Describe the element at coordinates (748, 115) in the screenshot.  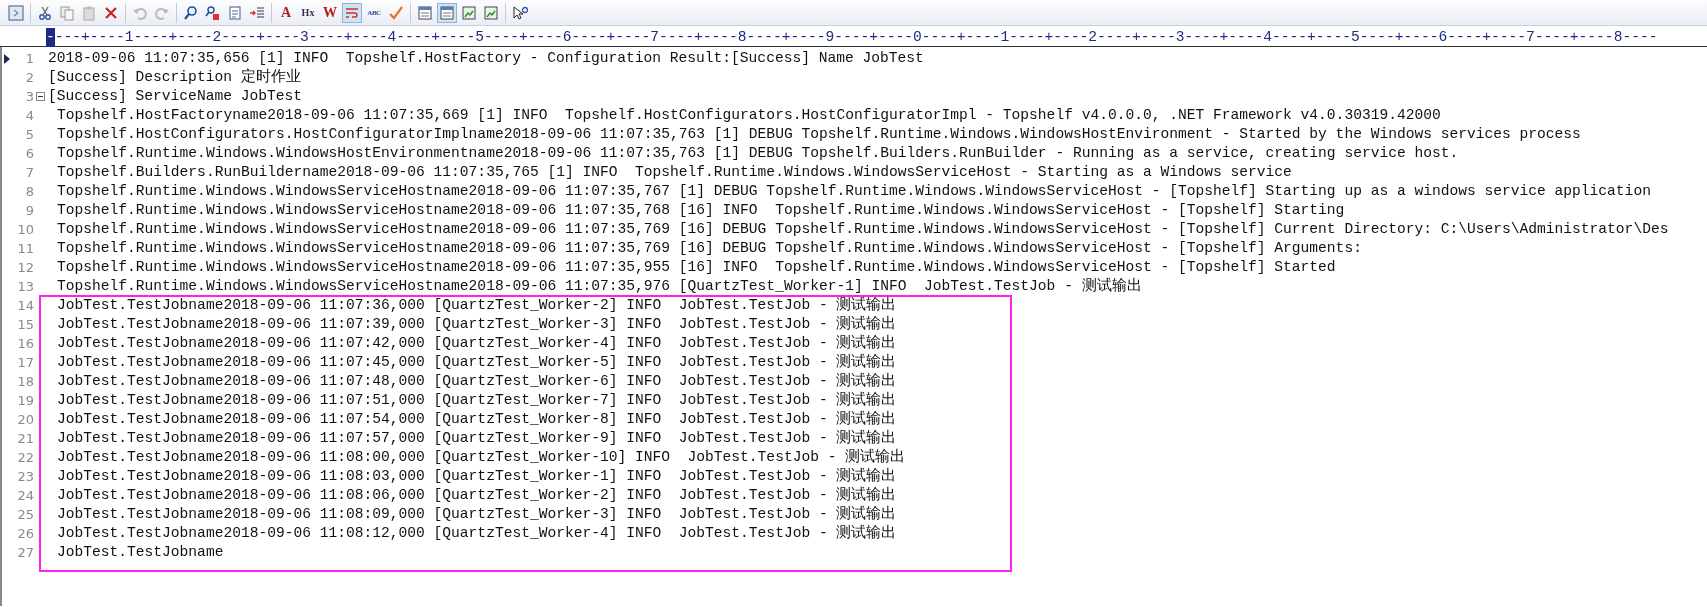
I see `code-line: Topshelf.HostFactoryname2018-09-06 11:07:35,669 [1] INFO Topshelf.HostConfigurators.HostConfiguratorImpl - Topshelf v4.0.0.0, .NET Framework v4.0.30319.42000` at that location.